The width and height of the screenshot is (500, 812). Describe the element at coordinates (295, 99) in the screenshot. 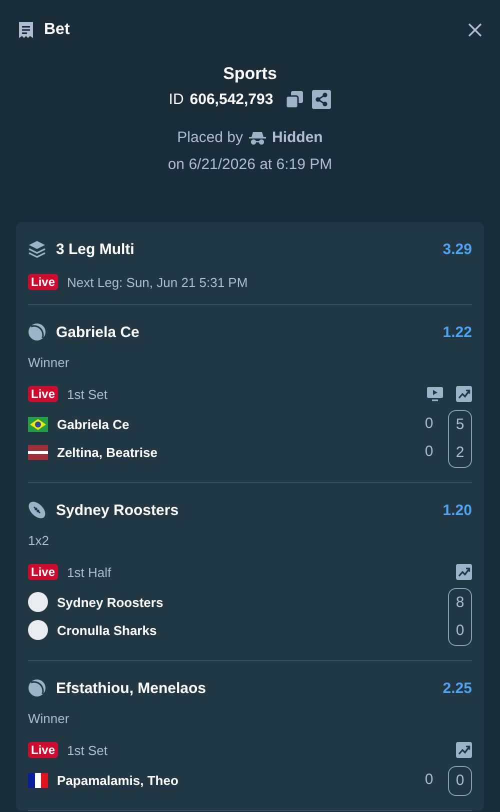

I see `copy-button` at that location.